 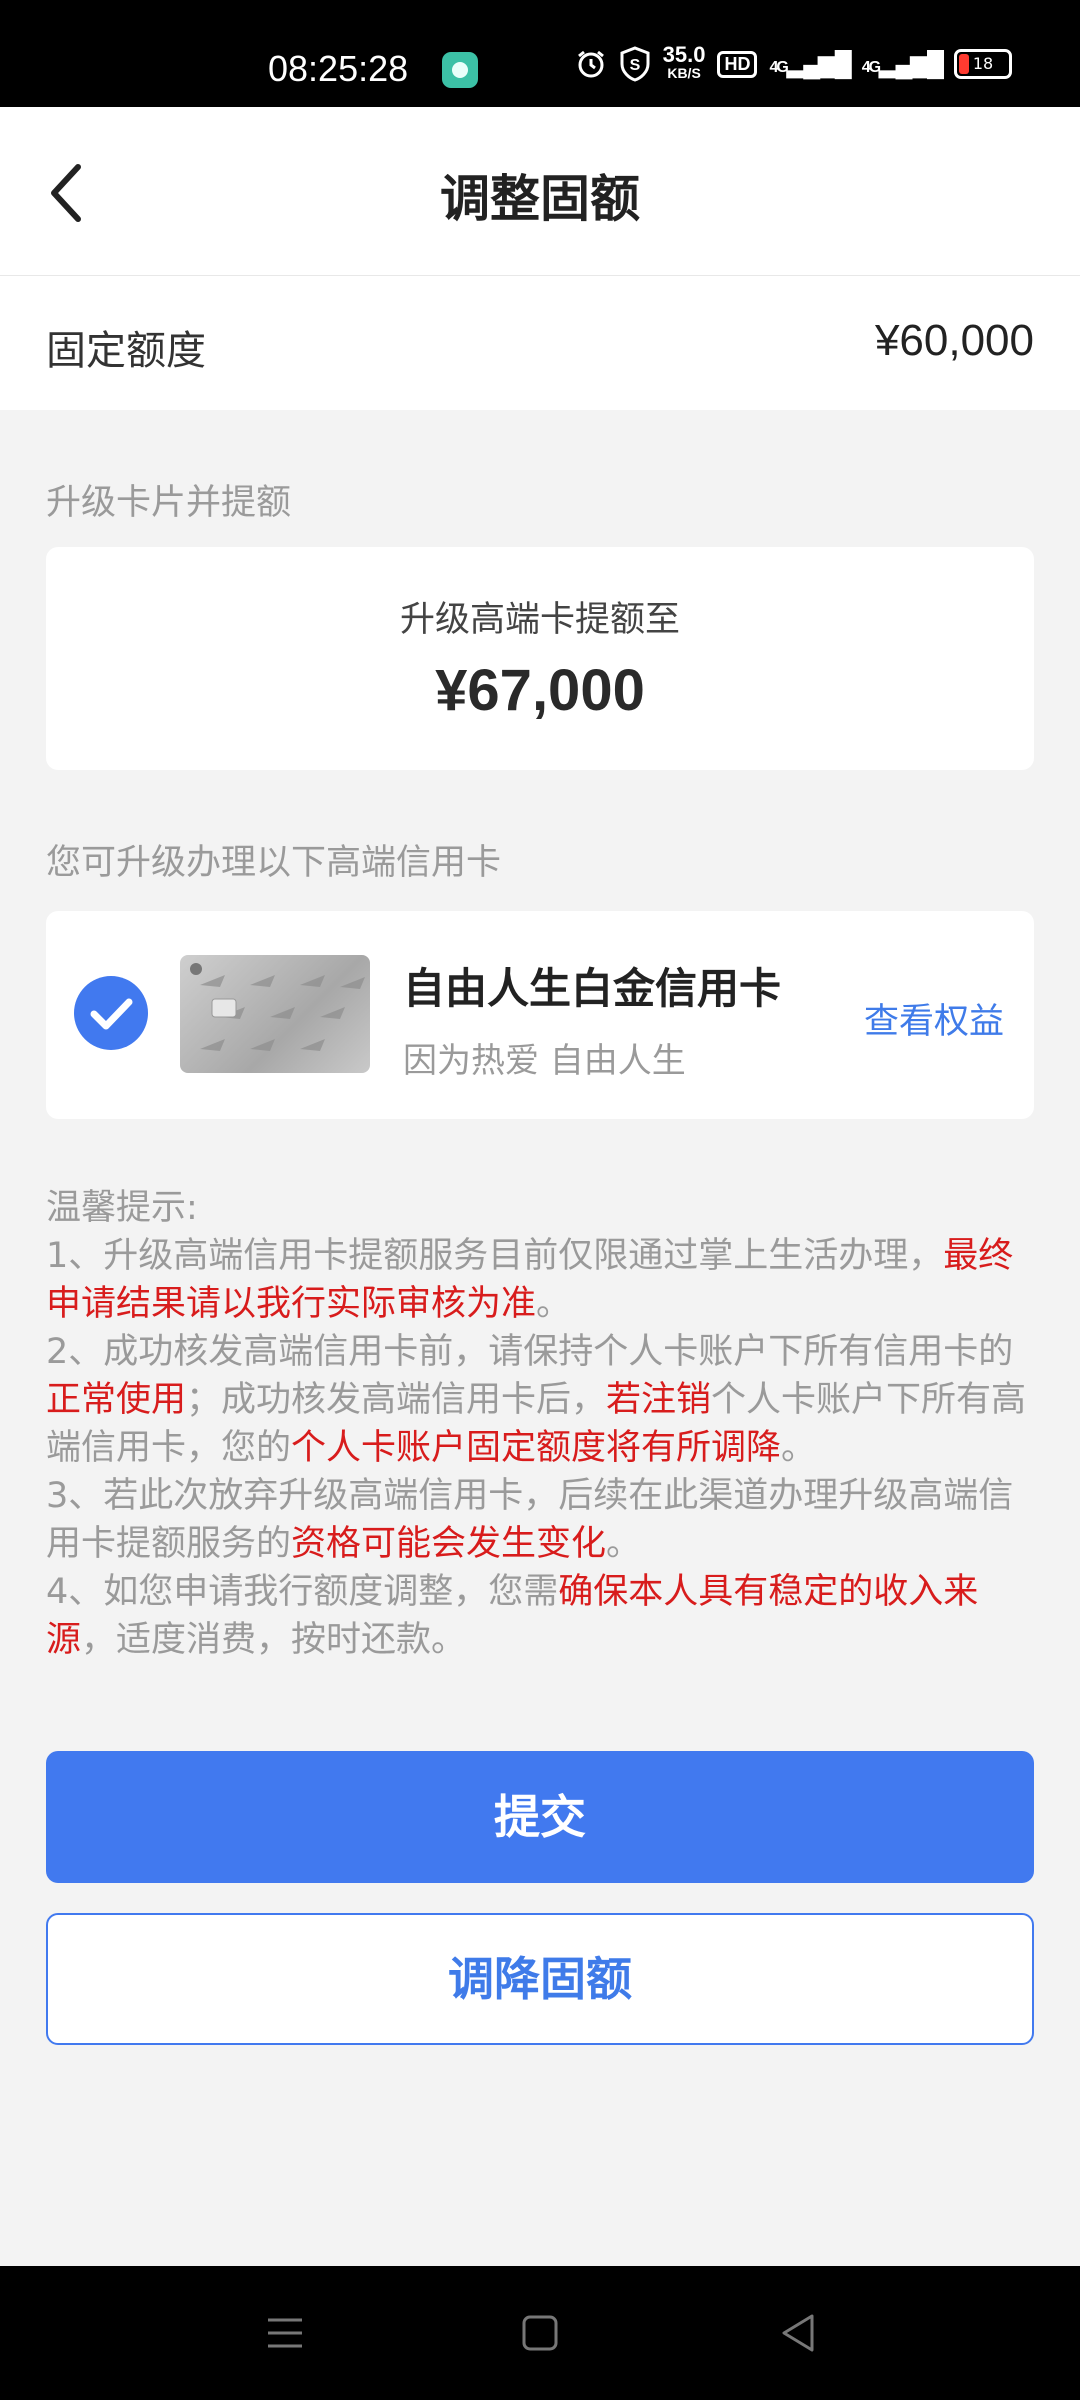 What do you see at coordinates (554, 1304) in the screenshot?
I see `tip-1-end: 。` at bounding box center [554, 1304].